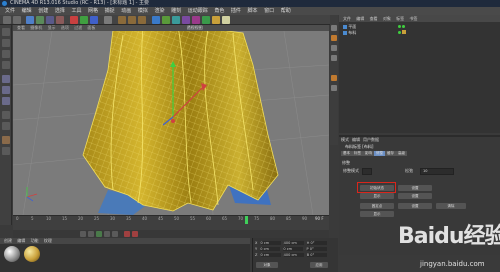 This screenshot has height=272, width=500. What do you see at coordinates (269, 11) in the screenshot?
I see `menu-window: 窗口` at bounding box center [269, 11].